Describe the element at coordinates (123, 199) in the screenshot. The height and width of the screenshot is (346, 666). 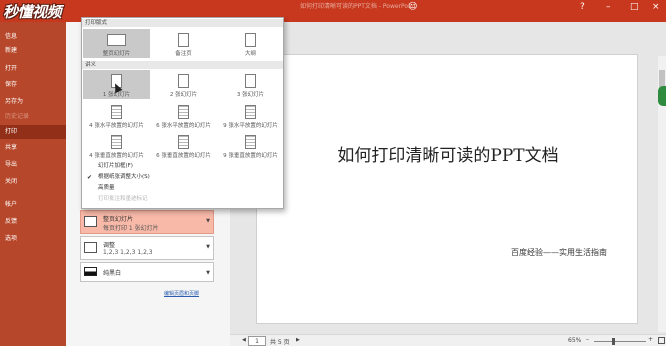
I see `option-label: 打印批注和墨迹标记` at that location.